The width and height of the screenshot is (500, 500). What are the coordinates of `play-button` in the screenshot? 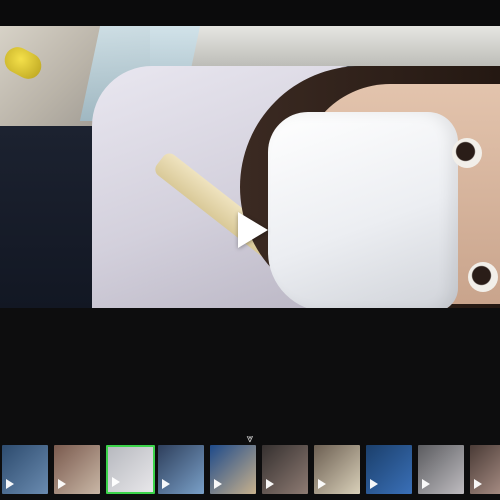 It's located at (250, 230).